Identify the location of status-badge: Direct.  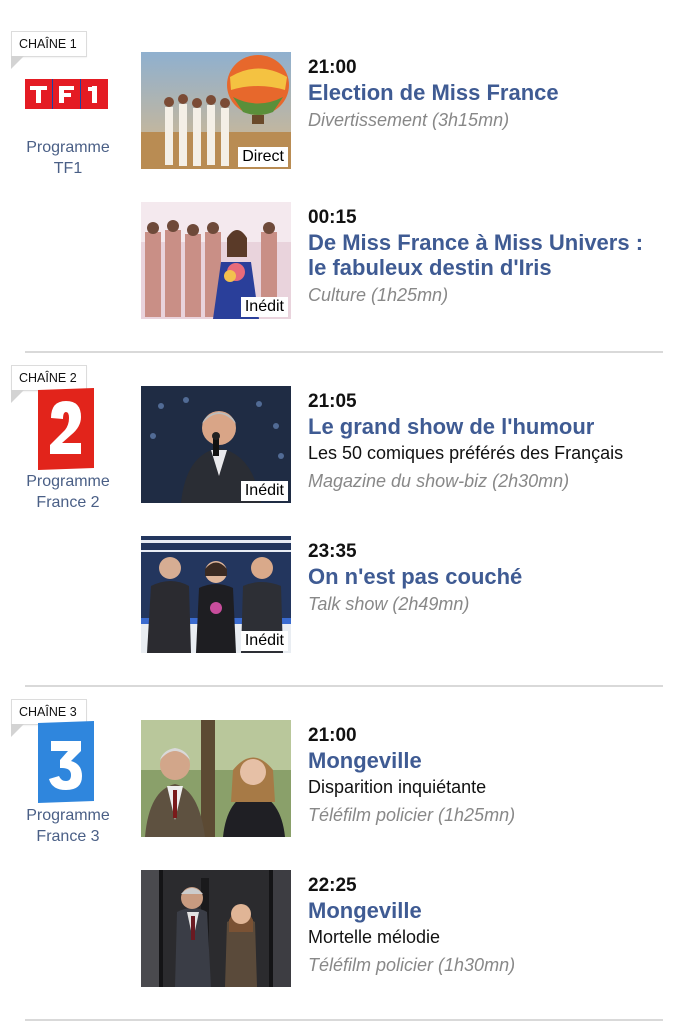
(263, 157).